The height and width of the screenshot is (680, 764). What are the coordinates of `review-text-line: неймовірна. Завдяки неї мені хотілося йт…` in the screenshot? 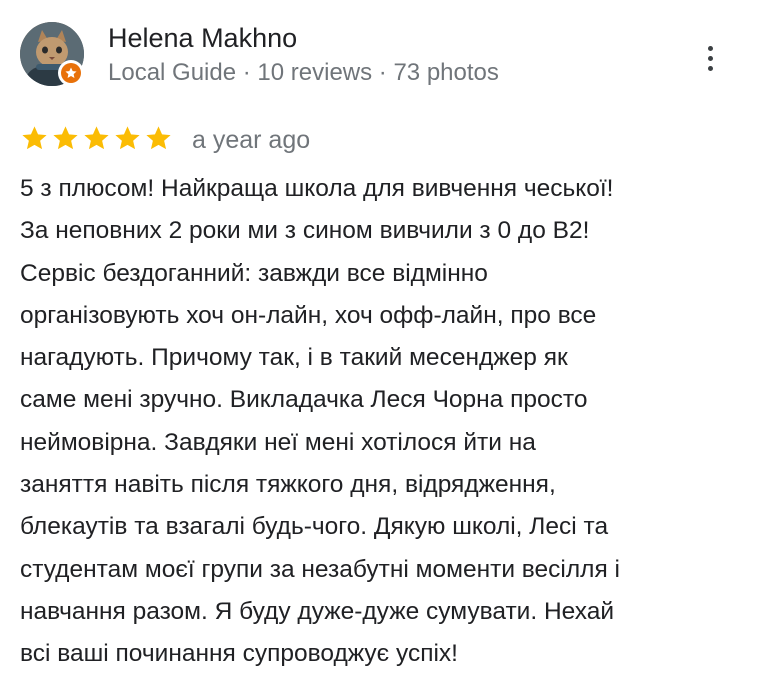 It's located at (278, 442).